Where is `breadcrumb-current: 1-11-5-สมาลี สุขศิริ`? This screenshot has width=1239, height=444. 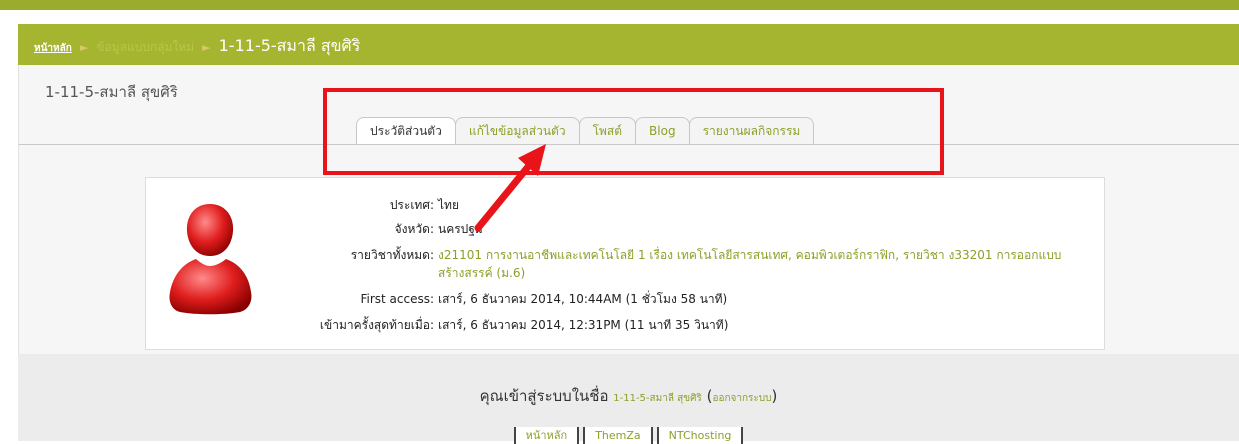 breadcrumb-current: 1-11-5-สมาลี สุขศิริ is located at coordinates (289, 45).